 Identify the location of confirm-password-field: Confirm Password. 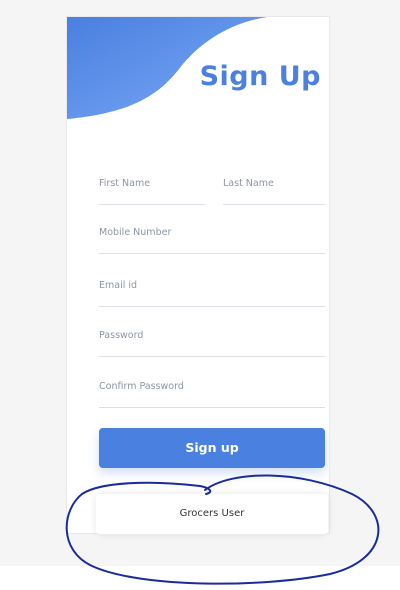
(212, 394).